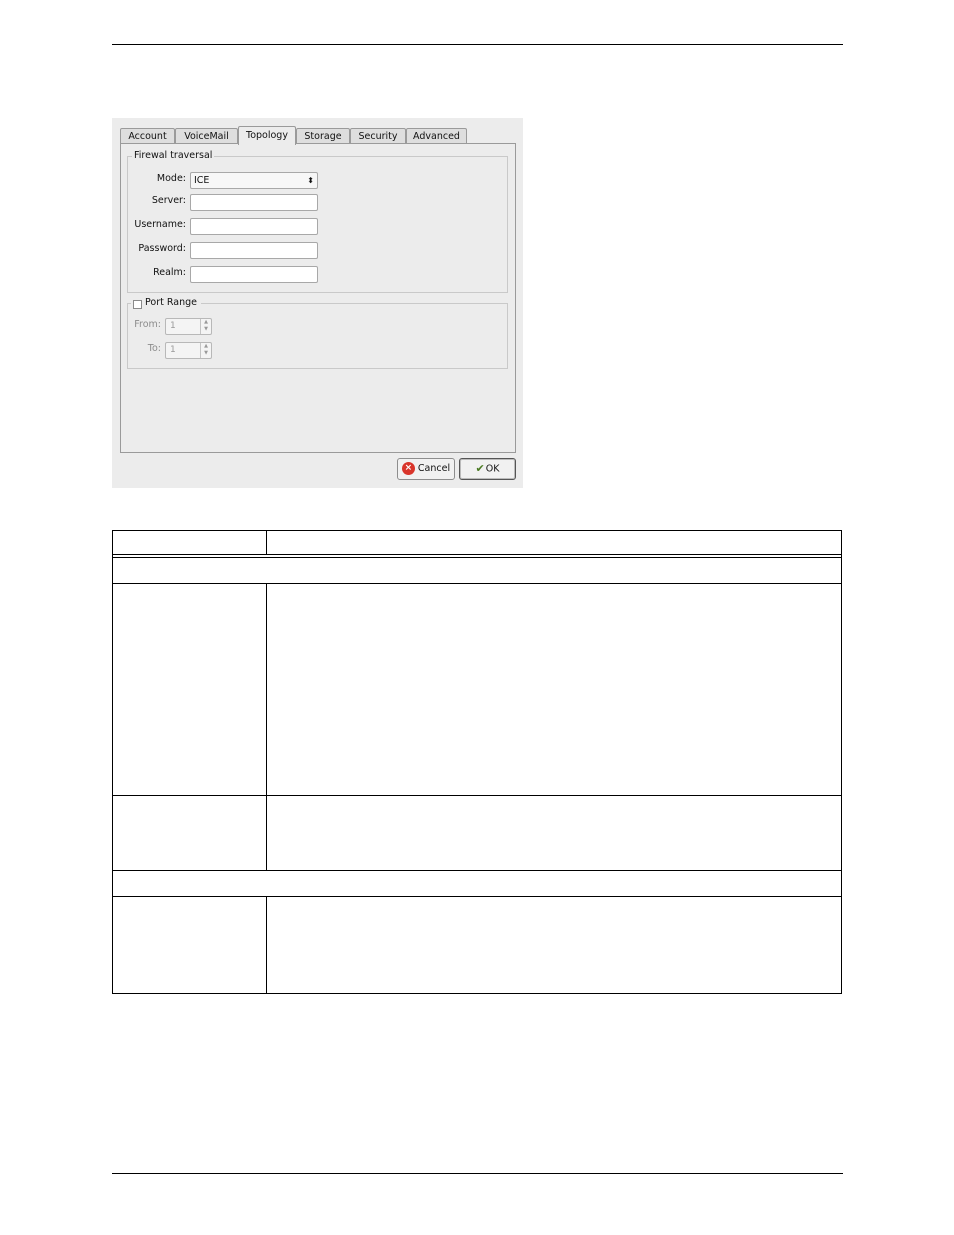  I want to click on password-label: Password:, so click(162, 248).